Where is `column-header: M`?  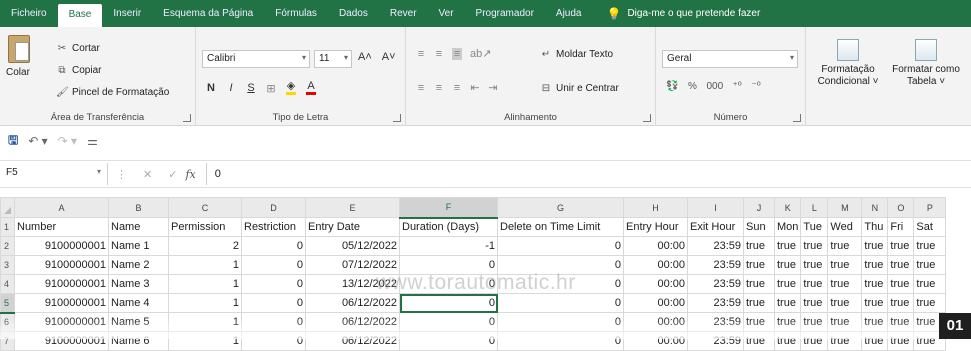 column-header: M is located at coordinates (845, 207).